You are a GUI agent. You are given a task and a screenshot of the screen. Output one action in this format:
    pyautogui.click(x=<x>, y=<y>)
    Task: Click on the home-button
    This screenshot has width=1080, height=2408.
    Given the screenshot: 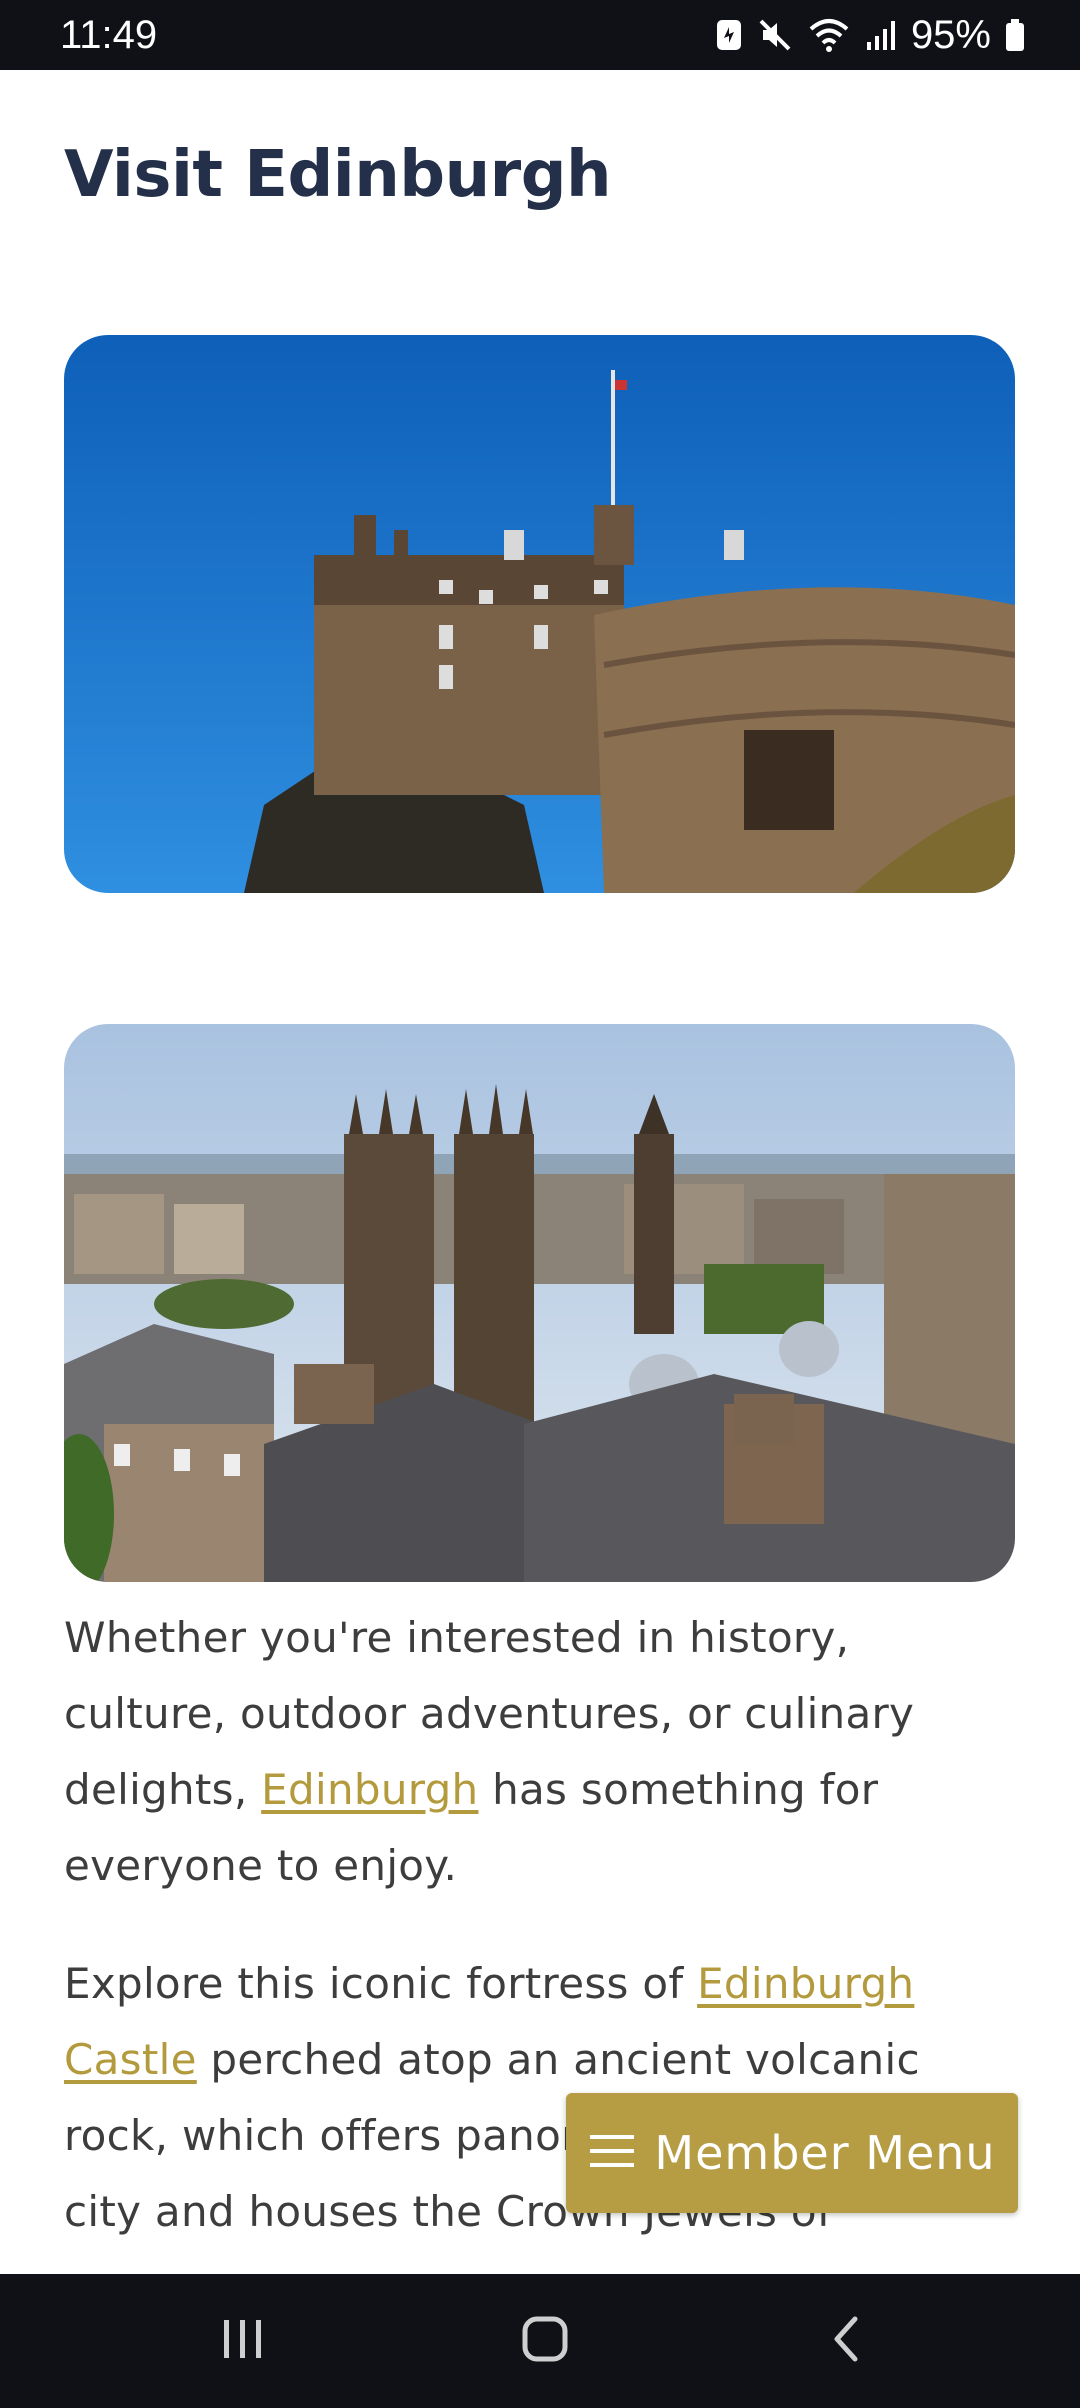 What is the action you would take?
    pyautogui.click(x=545, y=2341)
    